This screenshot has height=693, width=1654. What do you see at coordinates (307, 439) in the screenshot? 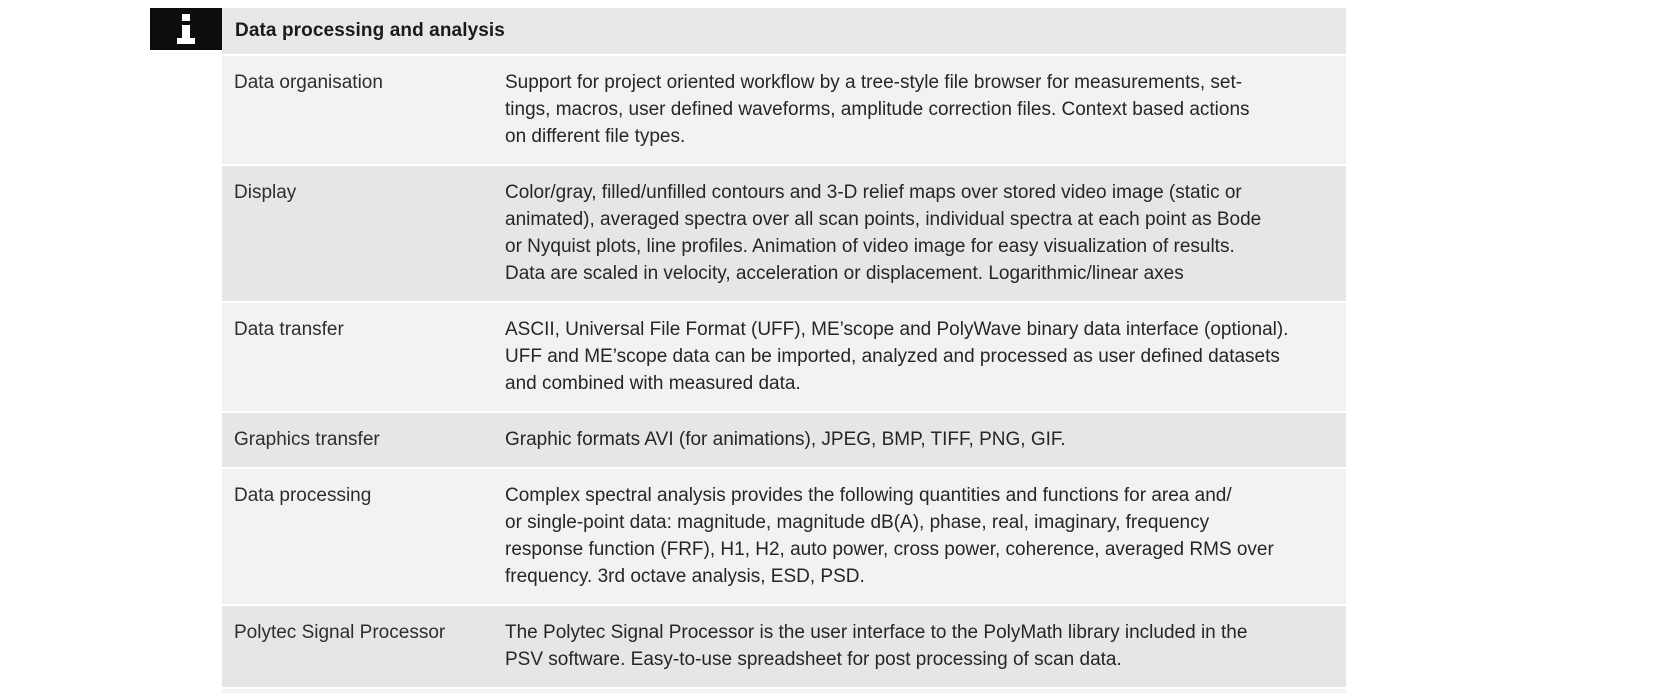
I see `row-label: Graphics transfer` at bounding box center [307, 439].